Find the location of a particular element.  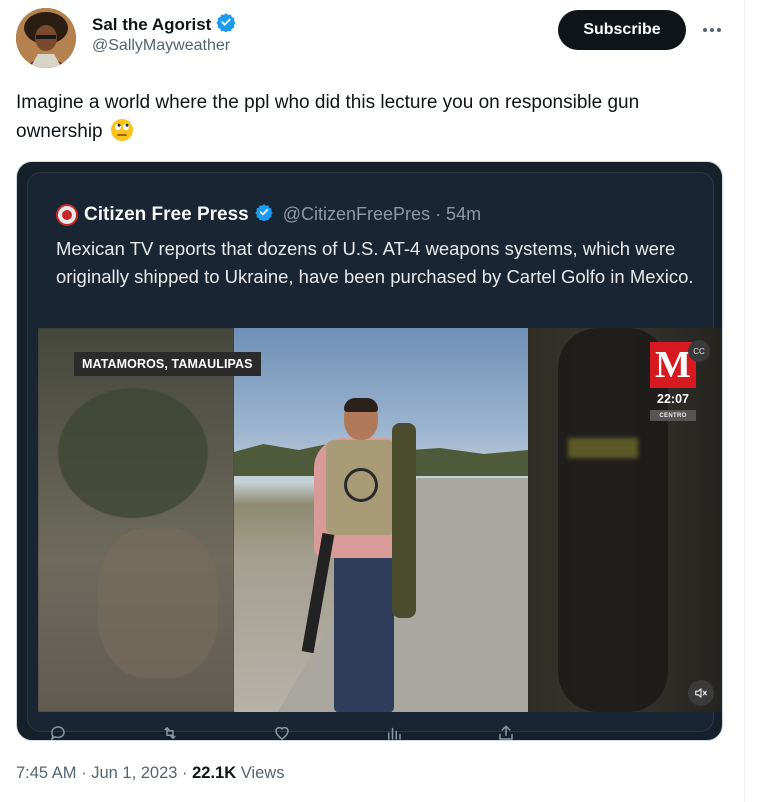

more-horizontal-icon is located at coordinates (712, 30).